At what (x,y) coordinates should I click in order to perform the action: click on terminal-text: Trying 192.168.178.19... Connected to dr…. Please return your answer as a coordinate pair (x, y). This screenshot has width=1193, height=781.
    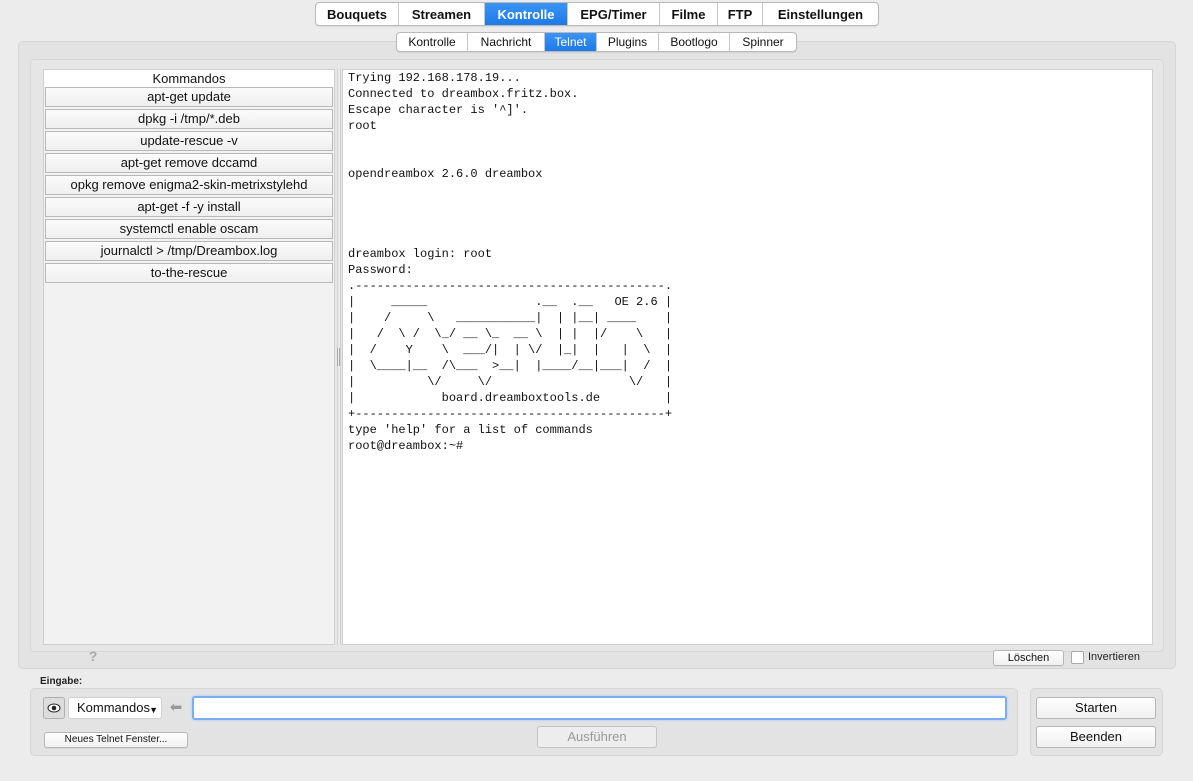
    Looking at the image, I should click on (510, 262).